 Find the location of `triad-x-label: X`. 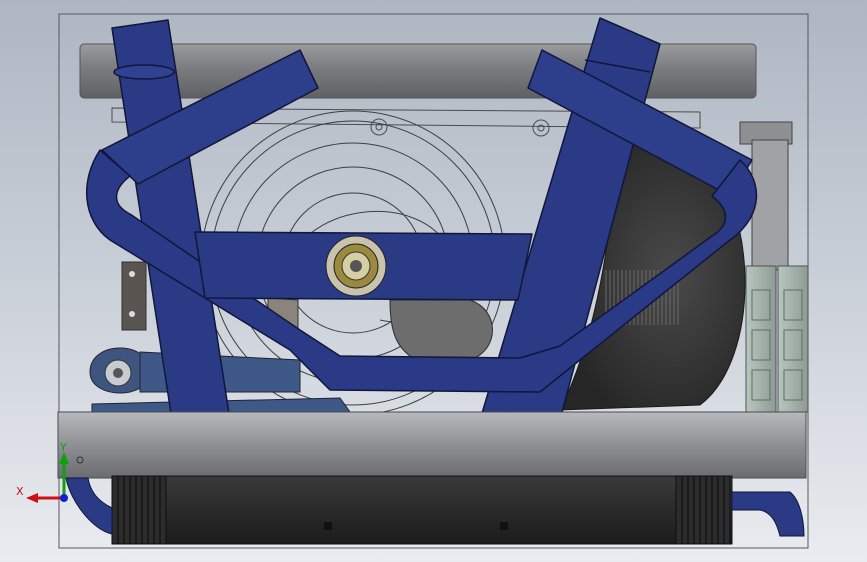

triad-x-label: X is located at coordinates (20, 491).